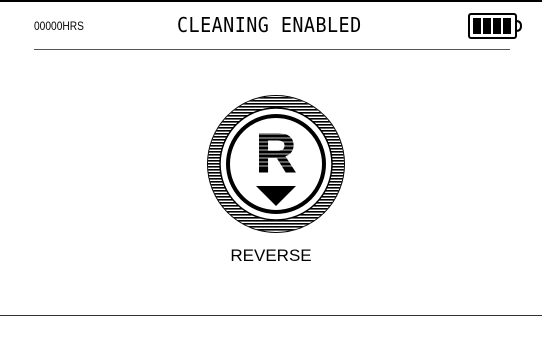 This screenshot has width=542, height=360. I want to click on battery-full-icon, so click(495, 26).